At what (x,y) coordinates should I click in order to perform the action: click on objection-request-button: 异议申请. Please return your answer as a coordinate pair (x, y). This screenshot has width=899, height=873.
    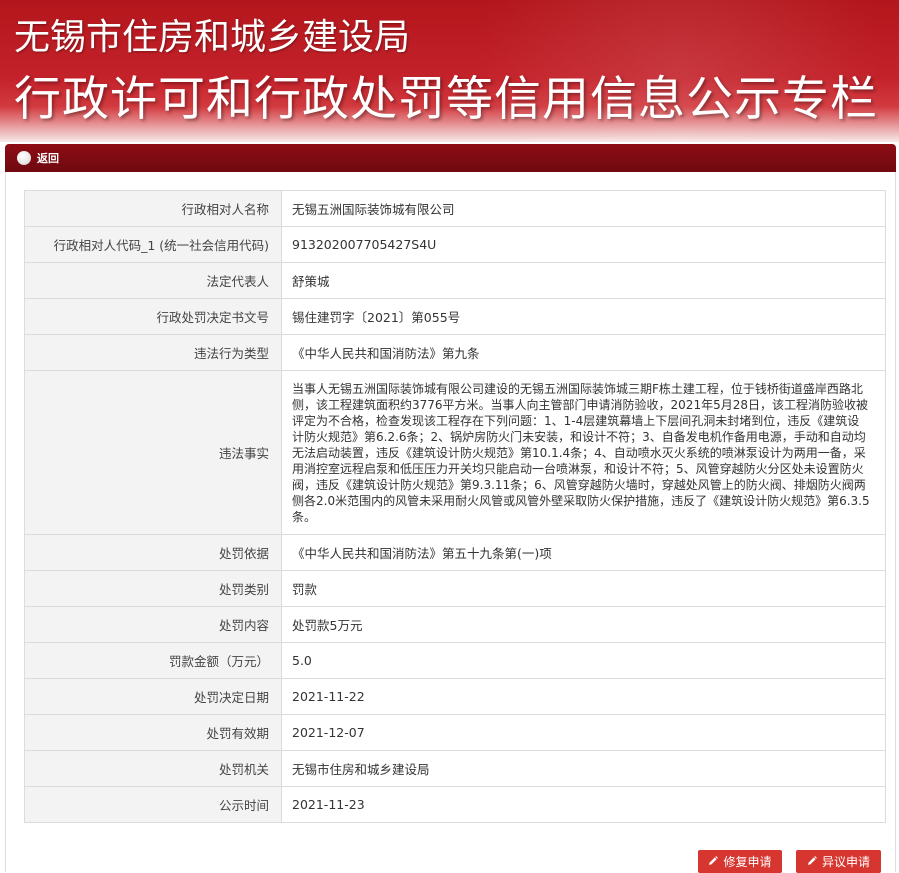
    Looking at the image, I should click on (838, 861).